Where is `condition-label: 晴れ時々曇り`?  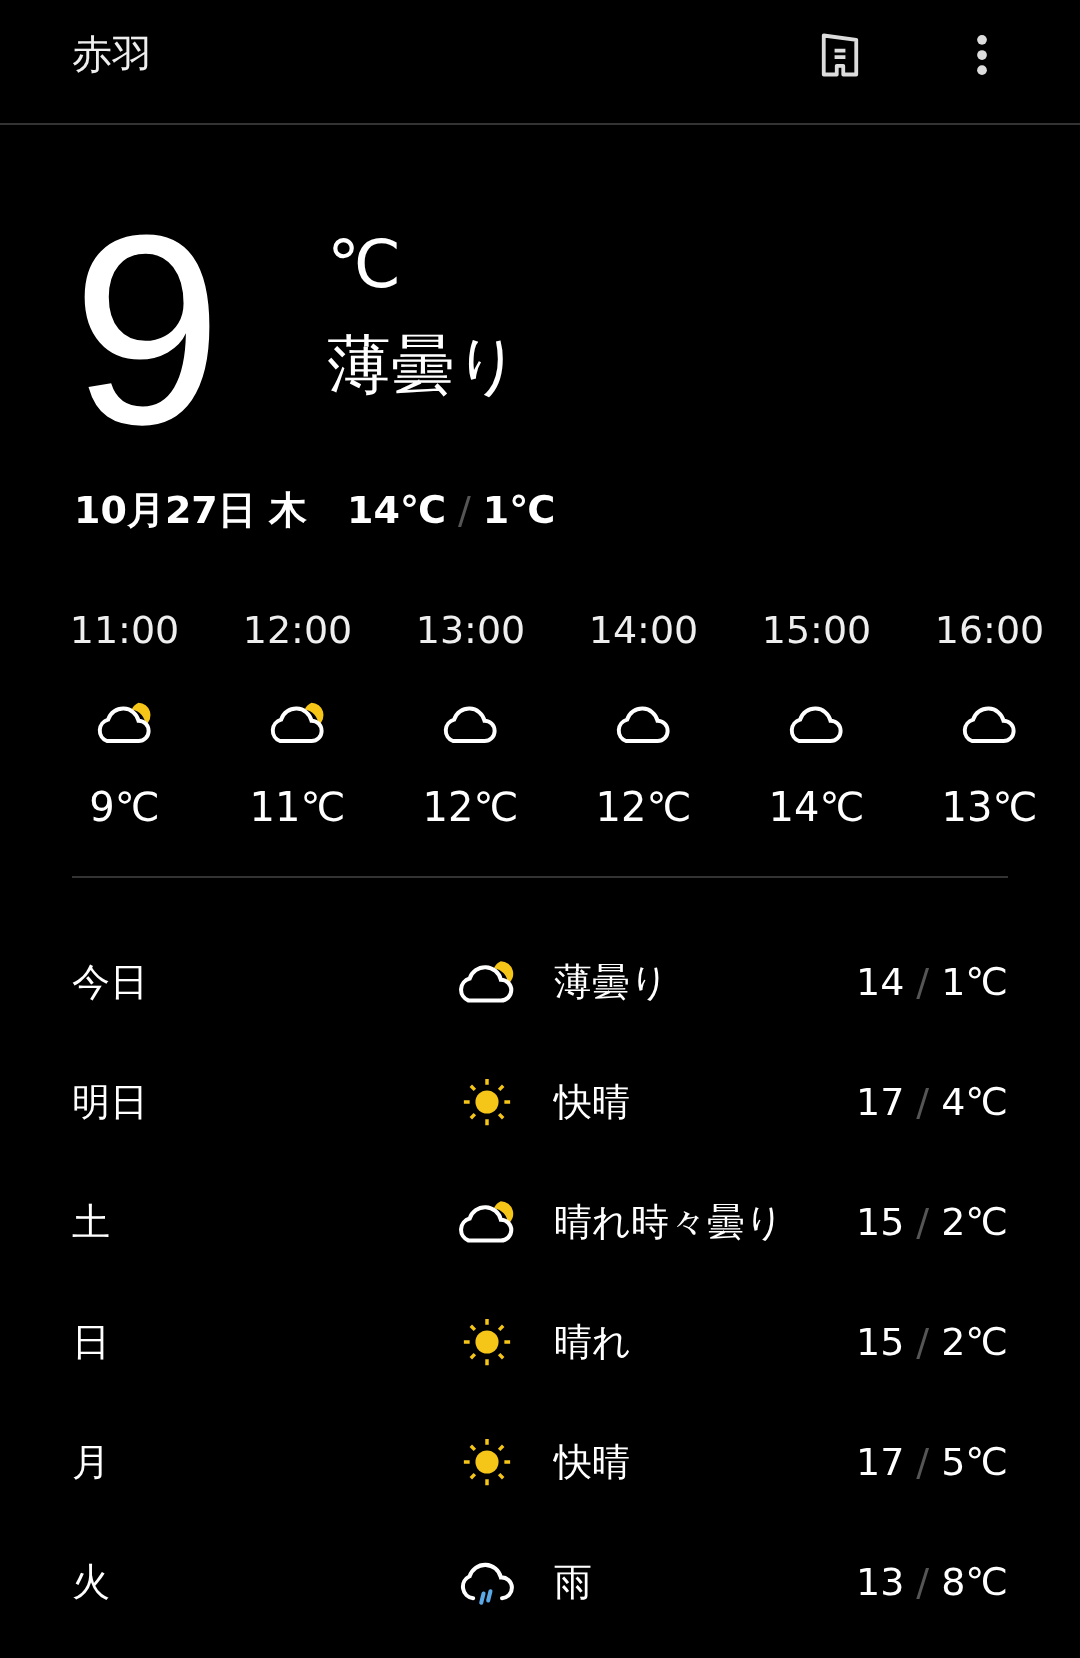
condition-label: 晴れ時々曇り is located at coordinates (669, 1222).